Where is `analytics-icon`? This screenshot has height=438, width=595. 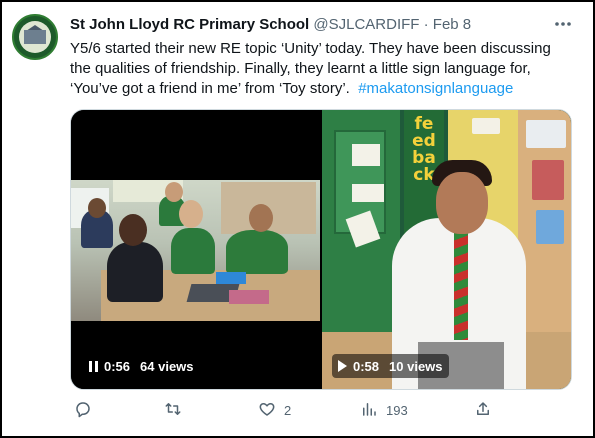
analytics-icon is located at coordinates (369, 410).